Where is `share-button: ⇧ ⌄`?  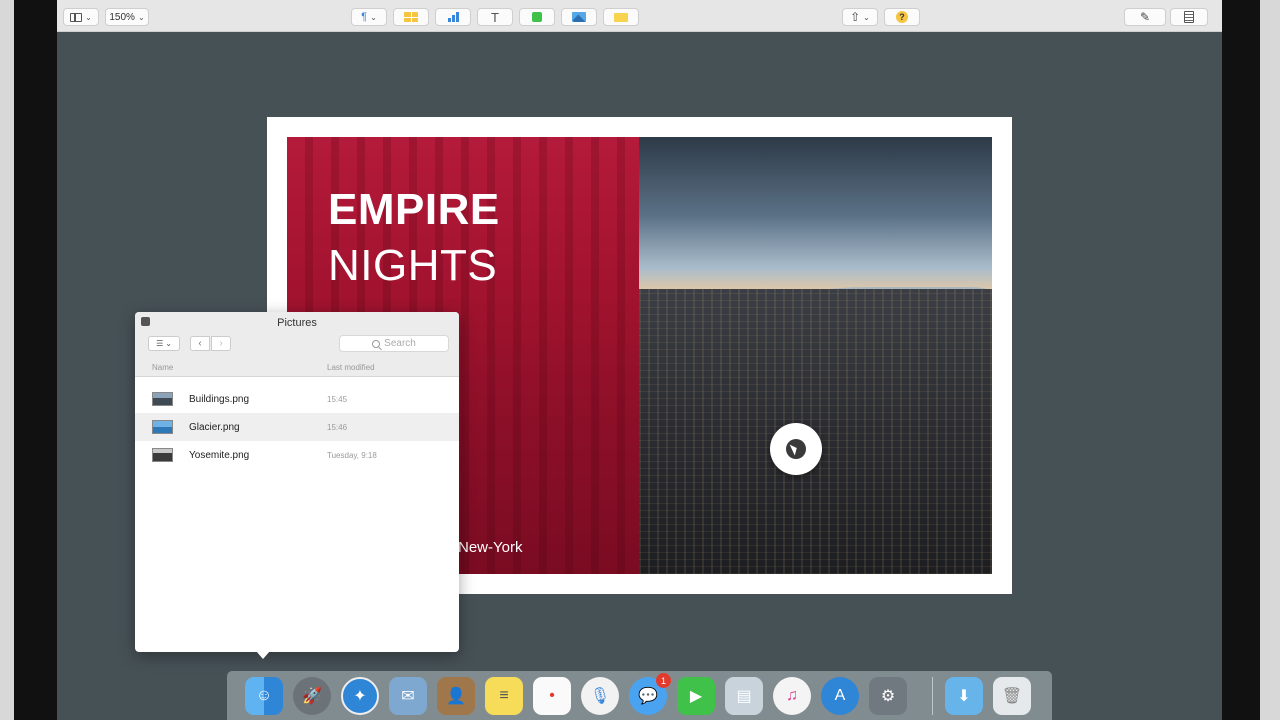 share-button: ⇧ ⌄ is located at coordinates (860, 17).